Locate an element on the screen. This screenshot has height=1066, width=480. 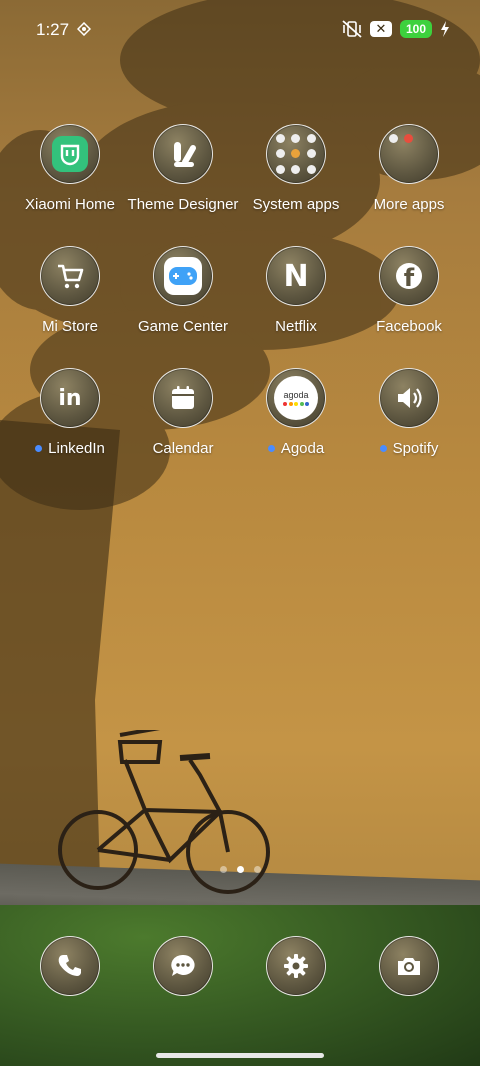
speaker-icon is located at coordinates (410, 398).